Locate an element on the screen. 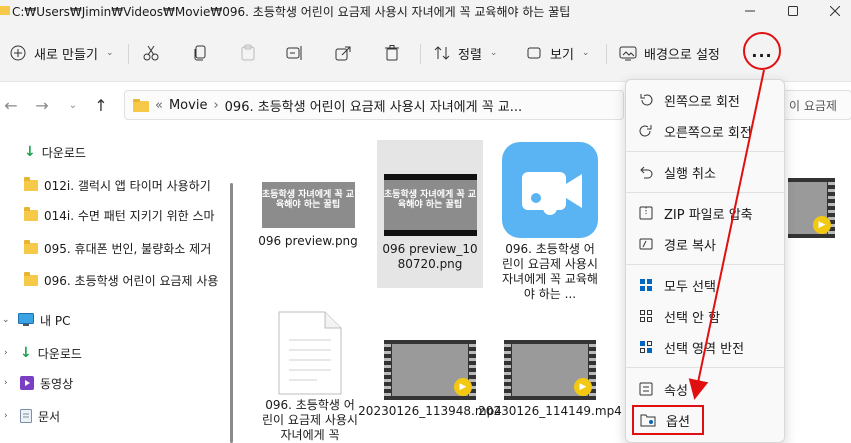  sidebar-item-label: 096. 초등학생 어린이 요금제 사용 is located at coordinates (131, 280).